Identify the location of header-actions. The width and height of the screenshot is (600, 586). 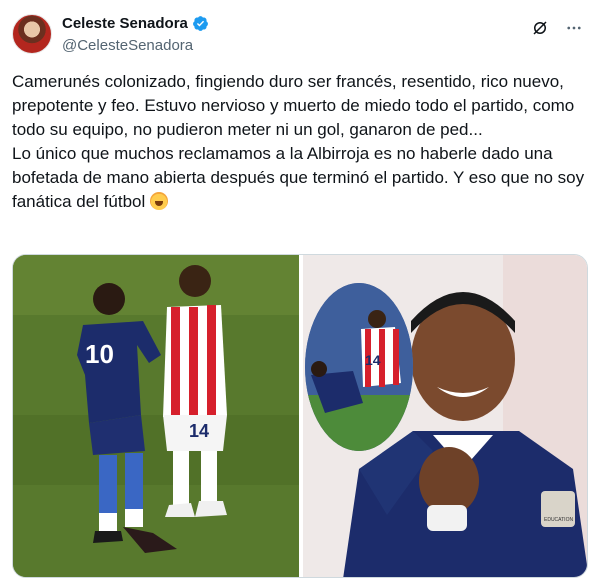
(557, 28).